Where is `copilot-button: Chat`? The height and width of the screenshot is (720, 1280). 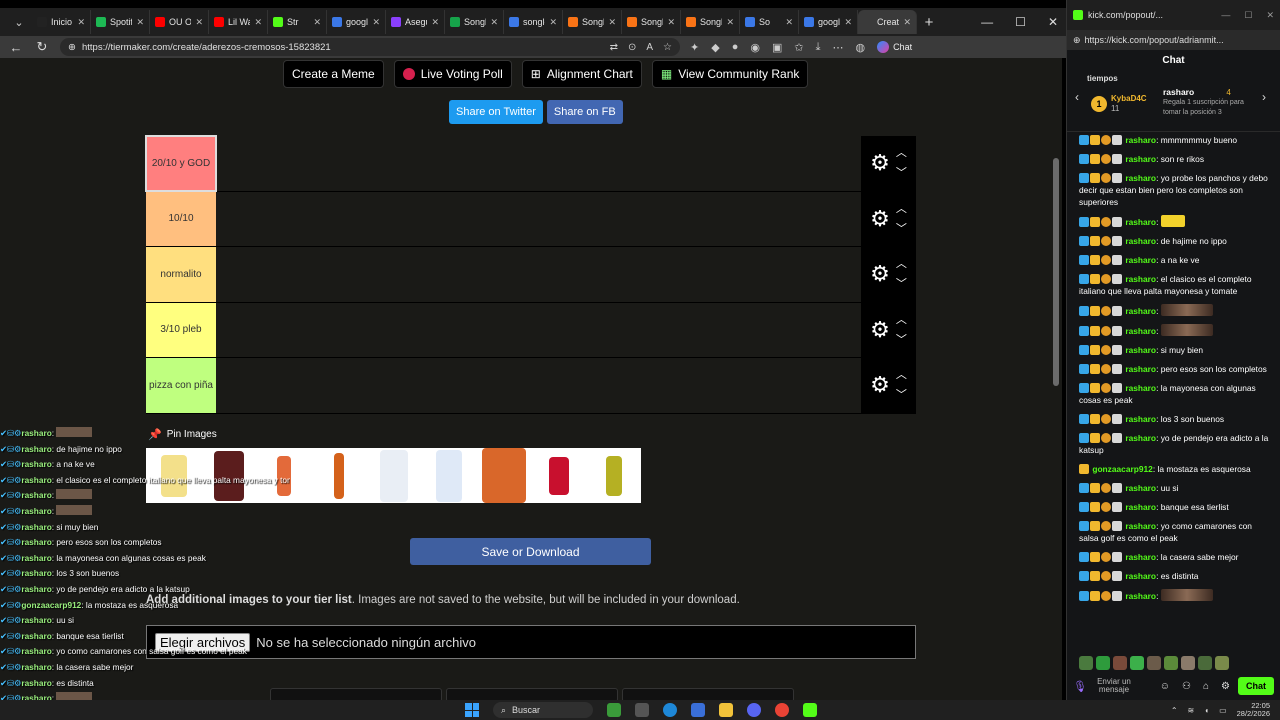 copilot-button: Chat is located at coordinates (894, 47).